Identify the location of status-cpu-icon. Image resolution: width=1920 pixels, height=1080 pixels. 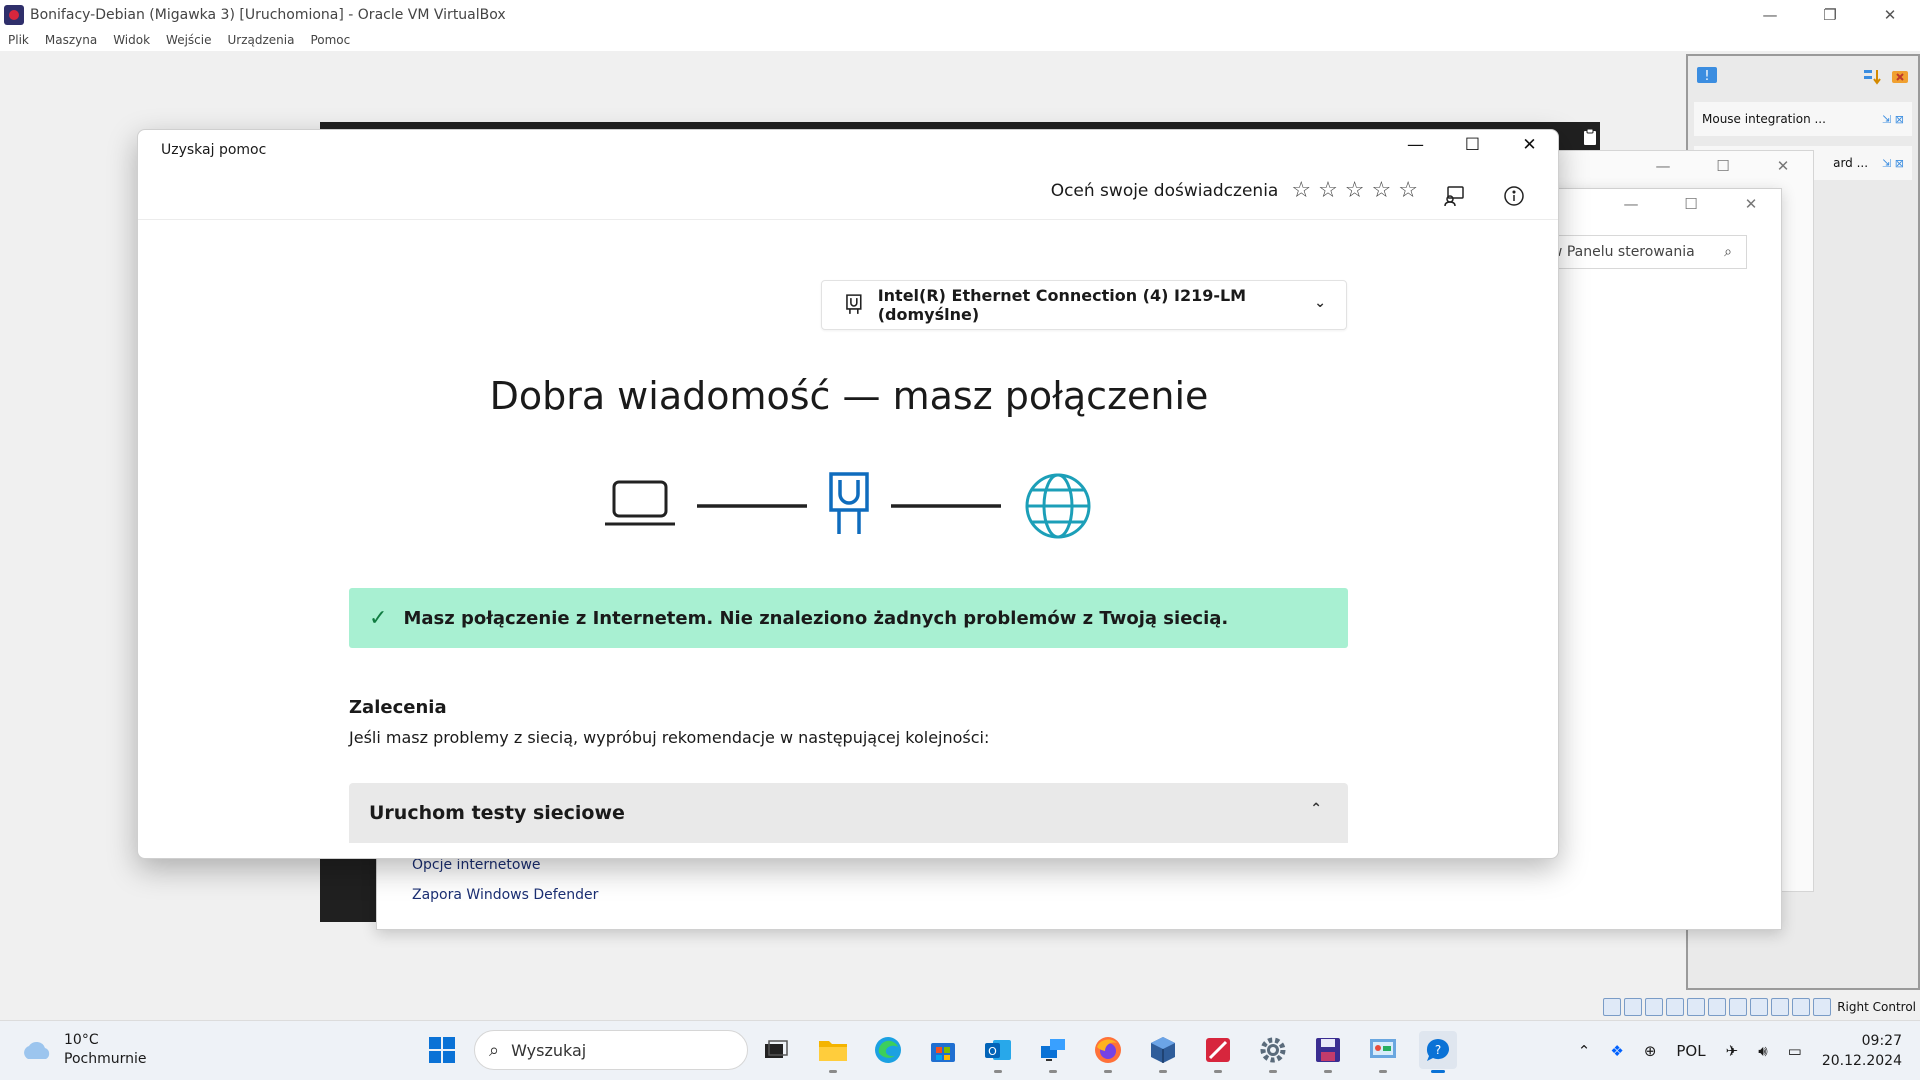
(1780, 1007).